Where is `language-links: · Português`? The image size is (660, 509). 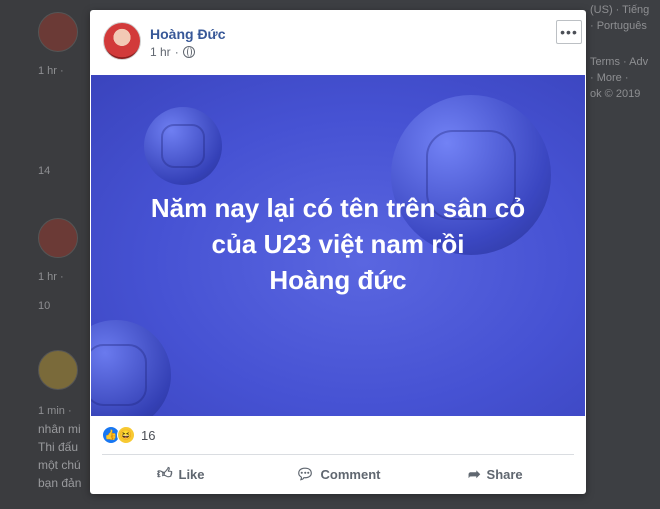 language-links: · Português is located at coordinates (618, 26).